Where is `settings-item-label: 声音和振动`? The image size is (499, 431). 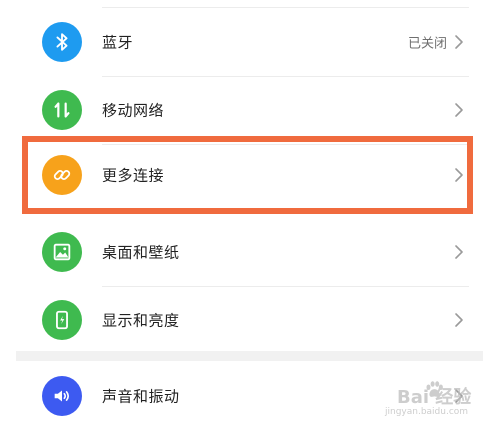 settings-item-label: 声音和振动 is located at coordinates (141, 396).